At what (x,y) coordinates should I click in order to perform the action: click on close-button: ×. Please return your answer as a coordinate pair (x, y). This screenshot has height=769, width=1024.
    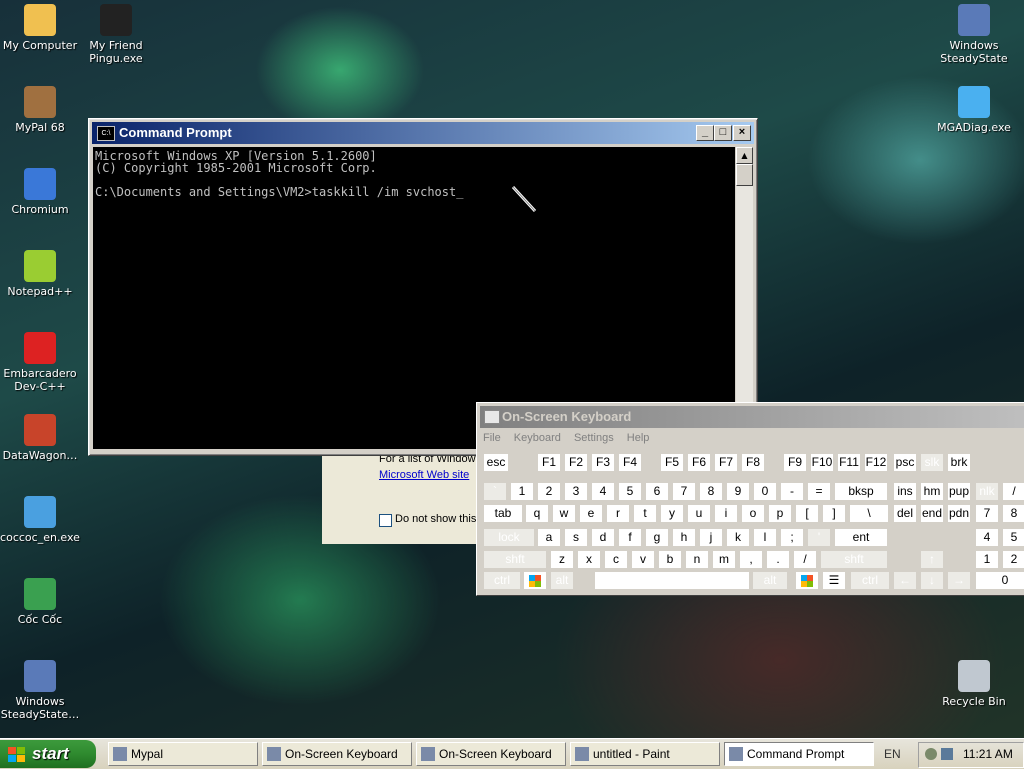
    Looking at the image, I should click on (742, 133).